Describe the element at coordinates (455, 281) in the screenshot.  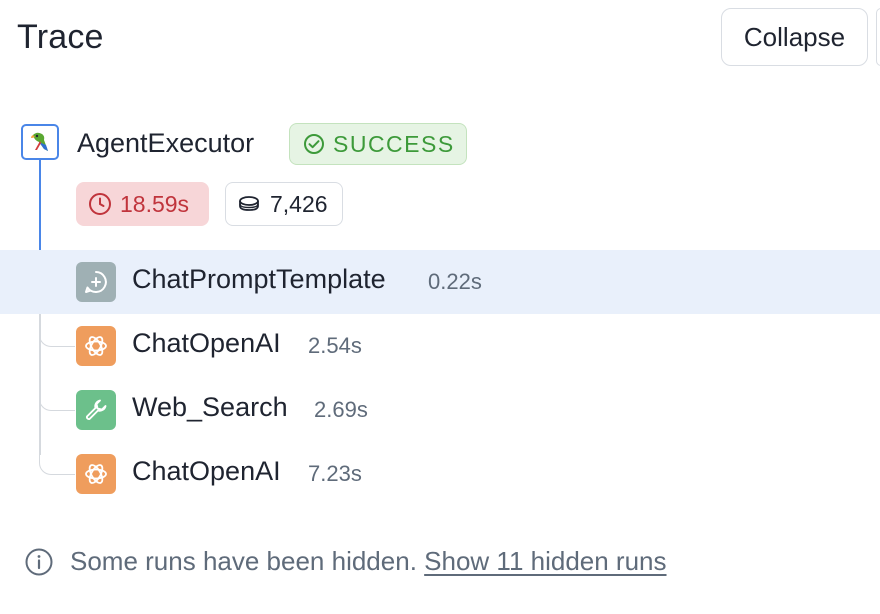
I see `run-time: 0.22s` at that location.